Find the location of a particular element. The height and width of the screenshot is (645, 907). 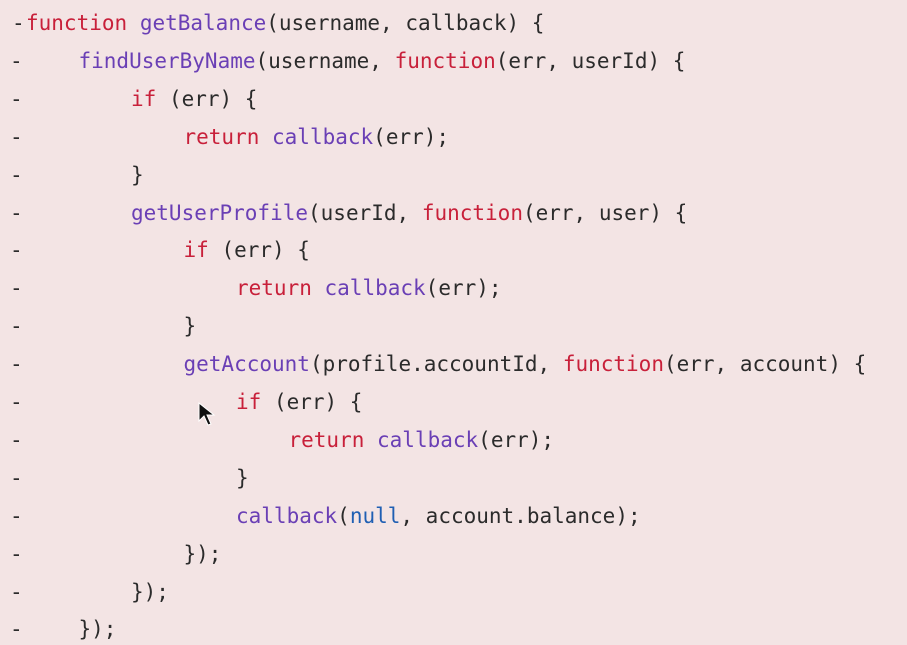

code-token: null is located at coordinates (375, 515).